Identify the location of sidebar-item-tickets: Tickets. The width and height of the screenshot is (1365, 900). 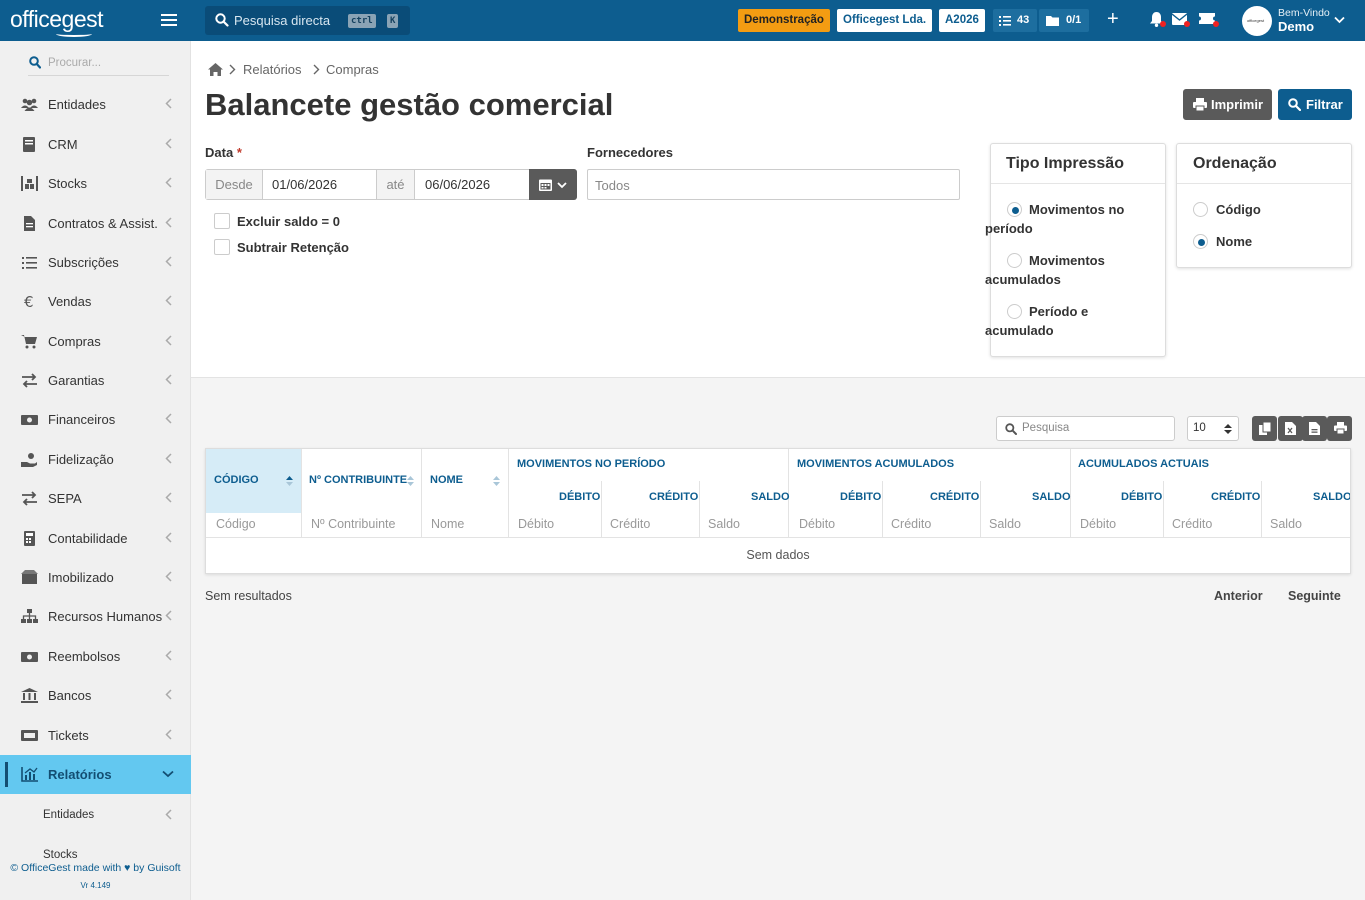
(95, 735).